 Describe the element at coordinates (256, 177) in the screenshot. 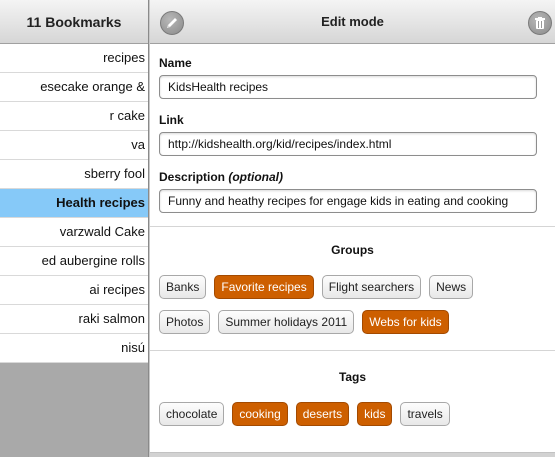

I see `optional-note: (optional)` at that location.